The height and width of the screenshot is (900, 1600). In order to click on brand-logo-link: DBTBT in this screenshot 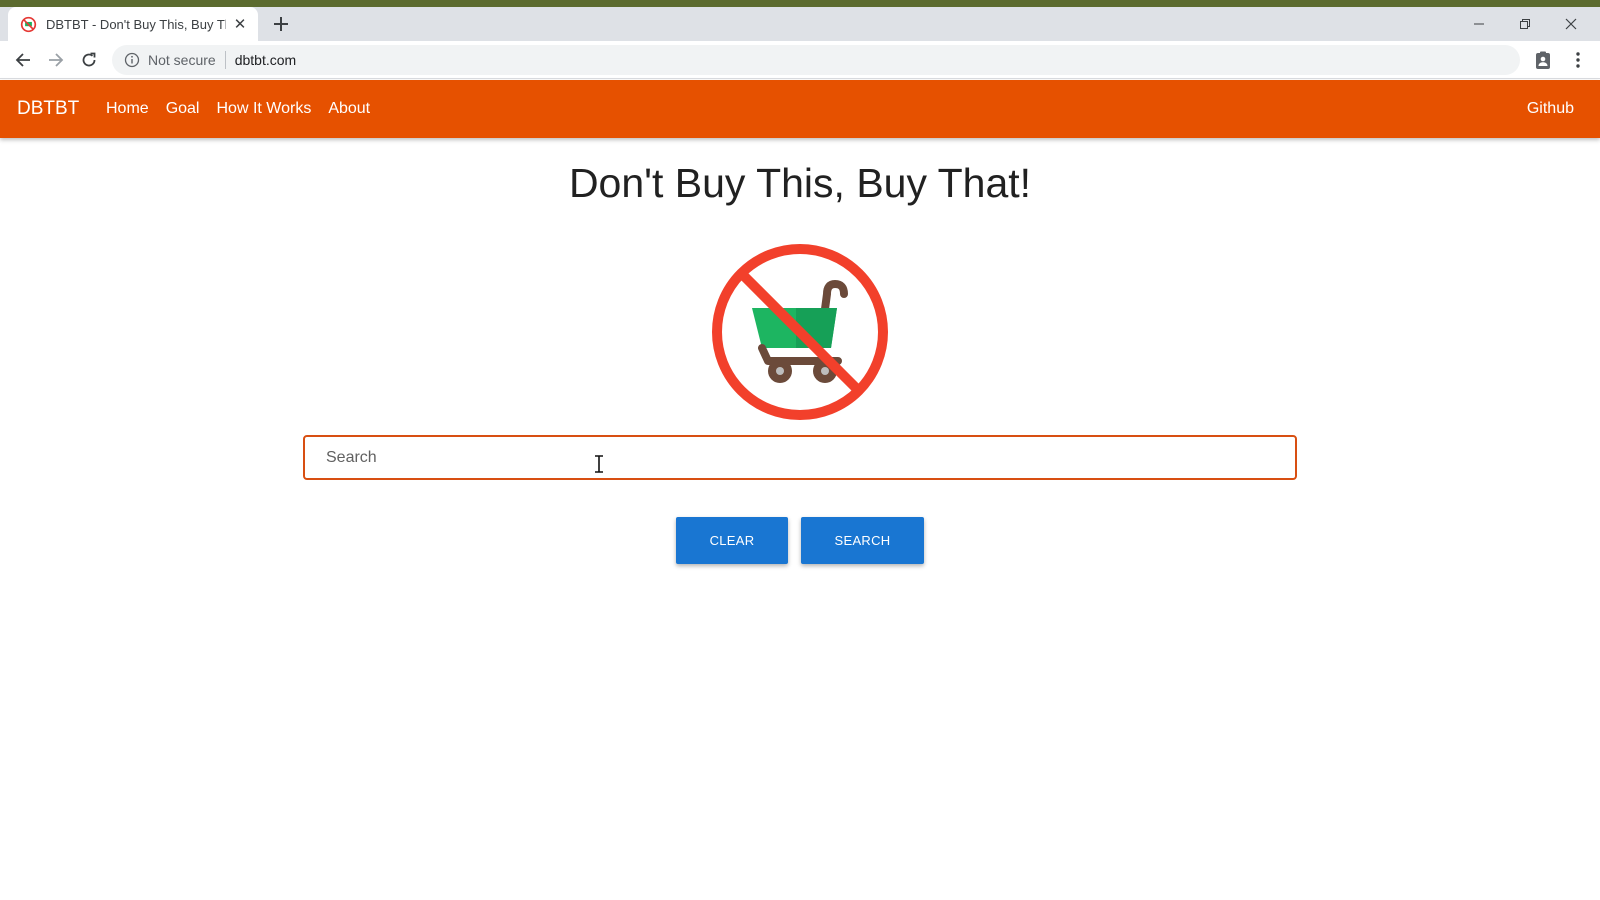, I will do `click(48, 109)`.